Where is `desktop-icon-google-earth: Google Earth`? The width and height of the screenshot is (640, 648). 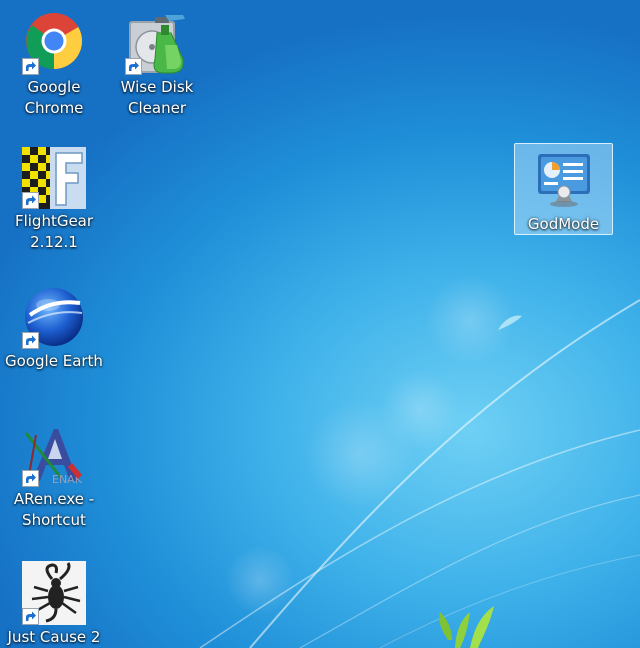
desktop-icon-google-earth: Google Earth is located at coordinates (54, 326).